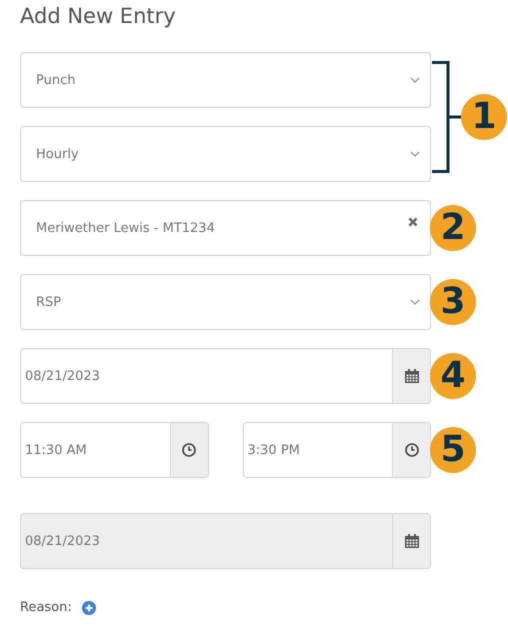 This screenshot has height=633, width=508. What do you see at coordinates (336, 450) in the screenshot?
I see `time-field: 3:30 PM` at bounding box center [336, 450].